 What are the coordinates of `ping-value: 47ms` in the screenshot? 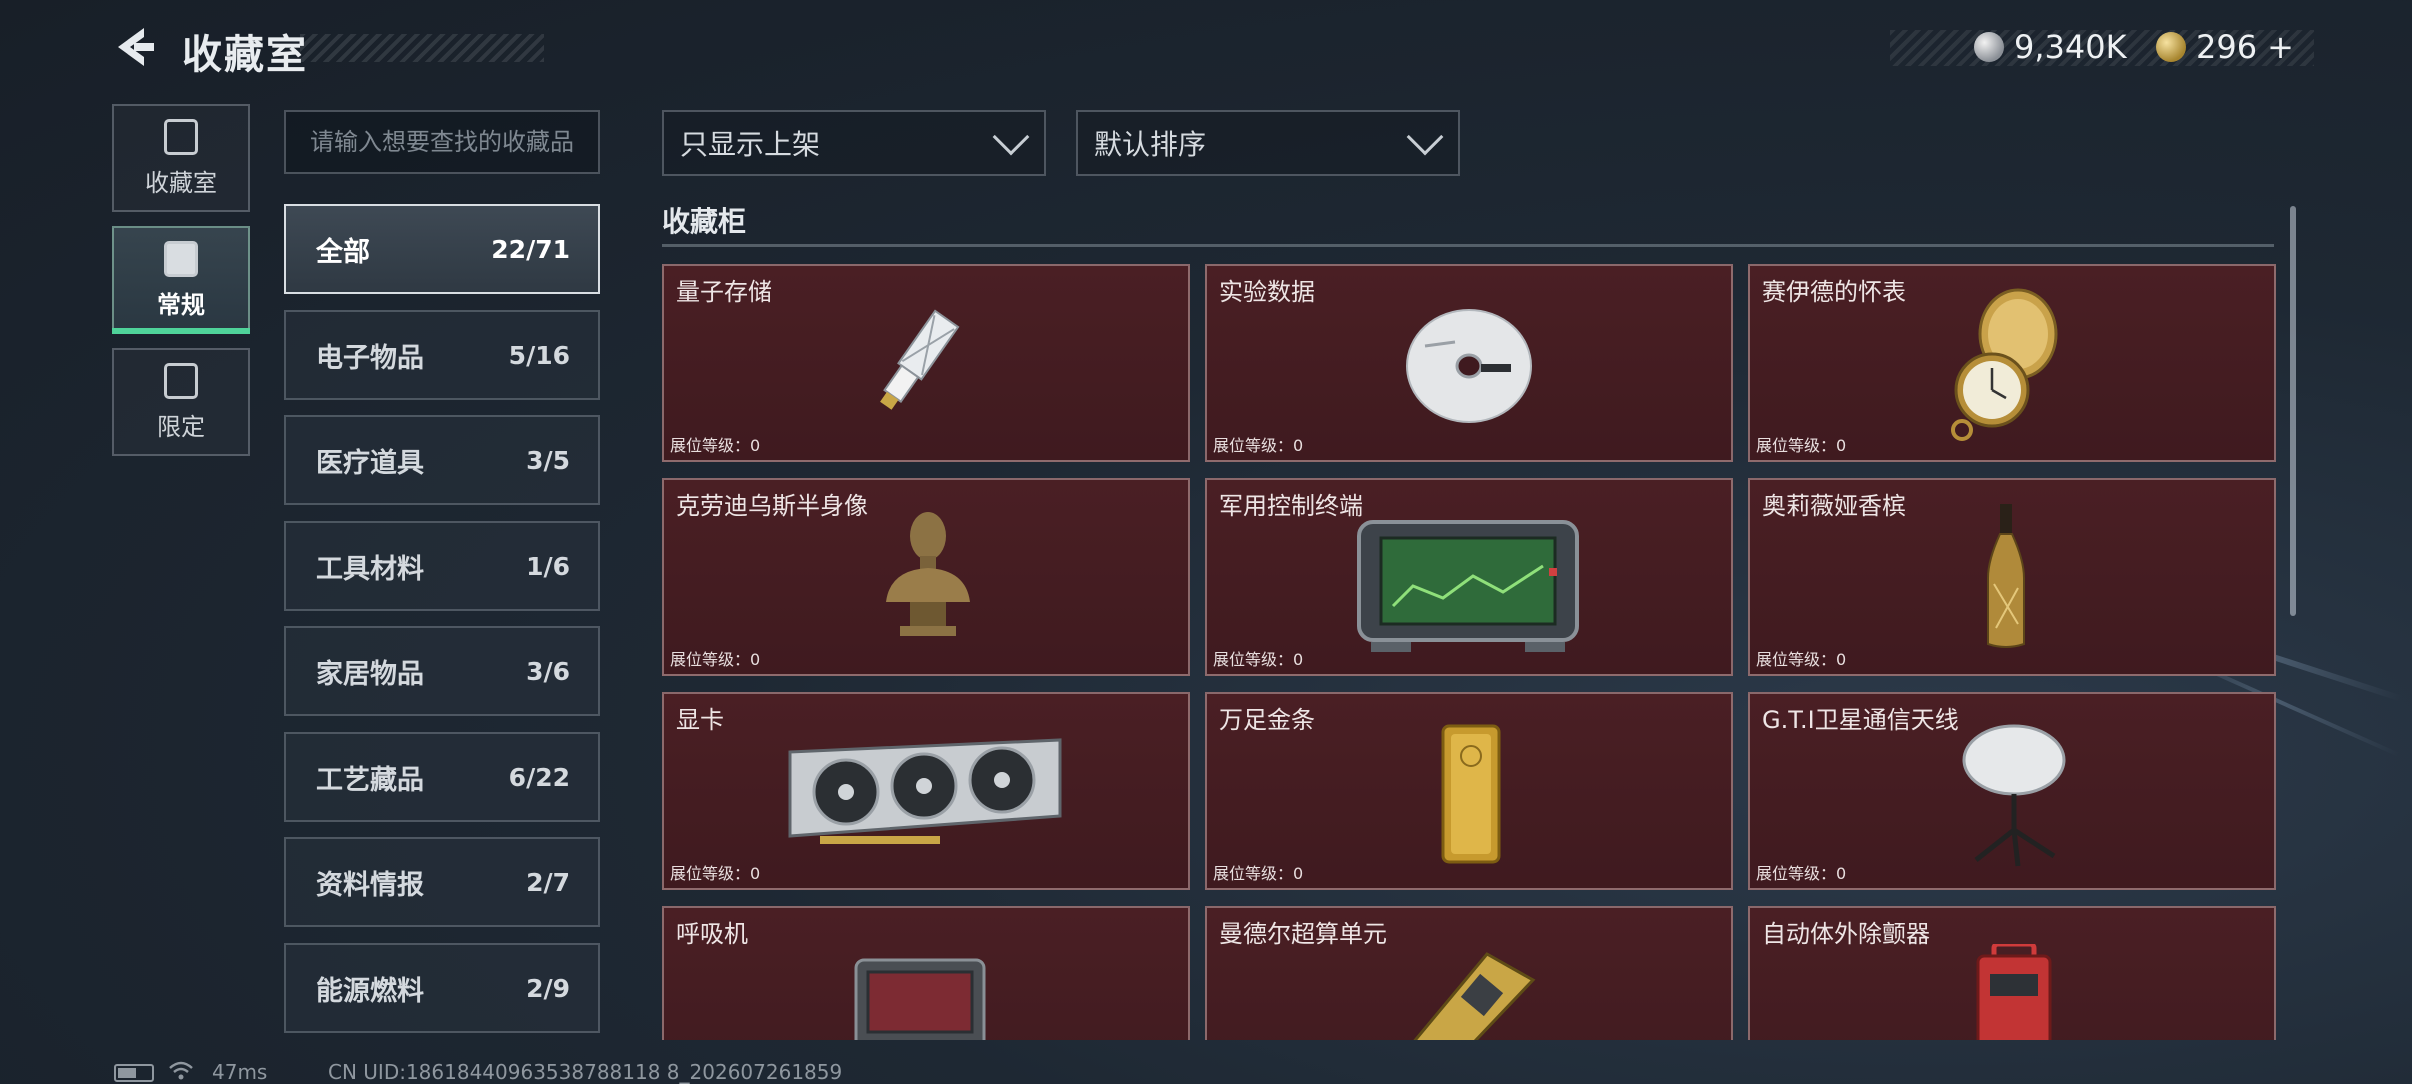 It's located at (240, 1072).